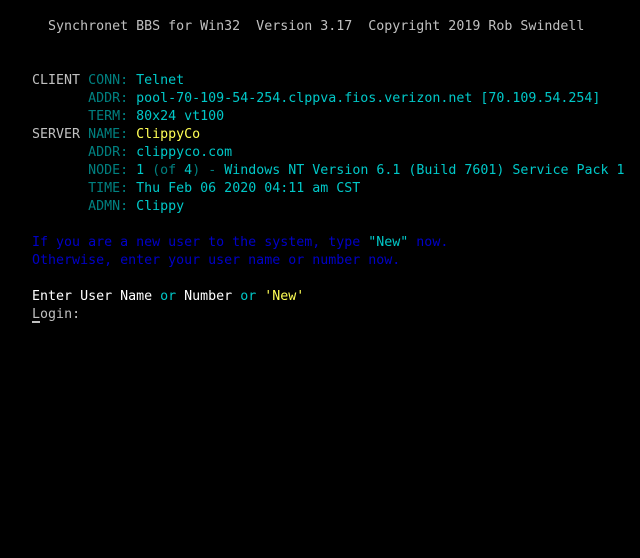  I want to click on login-instruction-line: Enter User Name or Number or 'New', so click(152, 287).